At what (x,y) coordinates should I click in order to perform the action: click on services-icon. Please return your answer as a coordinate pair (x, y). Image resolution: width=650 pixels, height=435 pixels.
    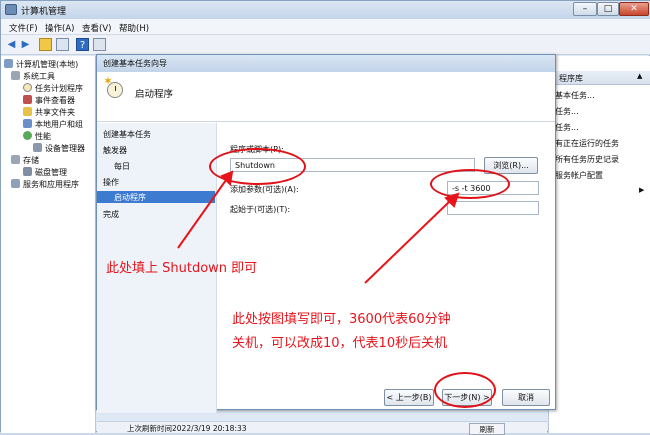
    Looking at the image, I should click on (15, 183).